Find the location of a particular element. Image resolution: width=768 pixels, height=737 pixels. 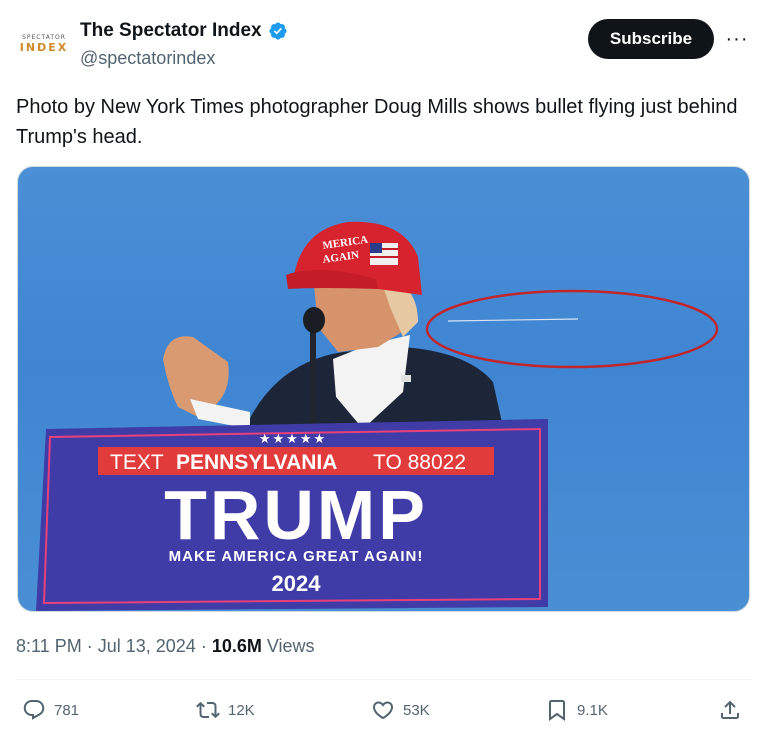

avatar-text-bottom: INDEX is located at coordinates (44, 47).